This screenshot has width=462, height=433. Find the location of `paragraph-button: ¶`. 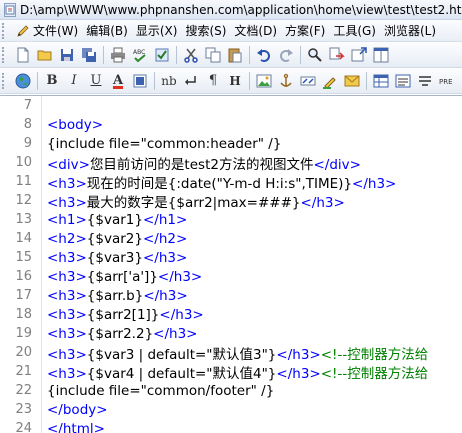

paragraph-button: ¶ is located at coordinates (213, 81).